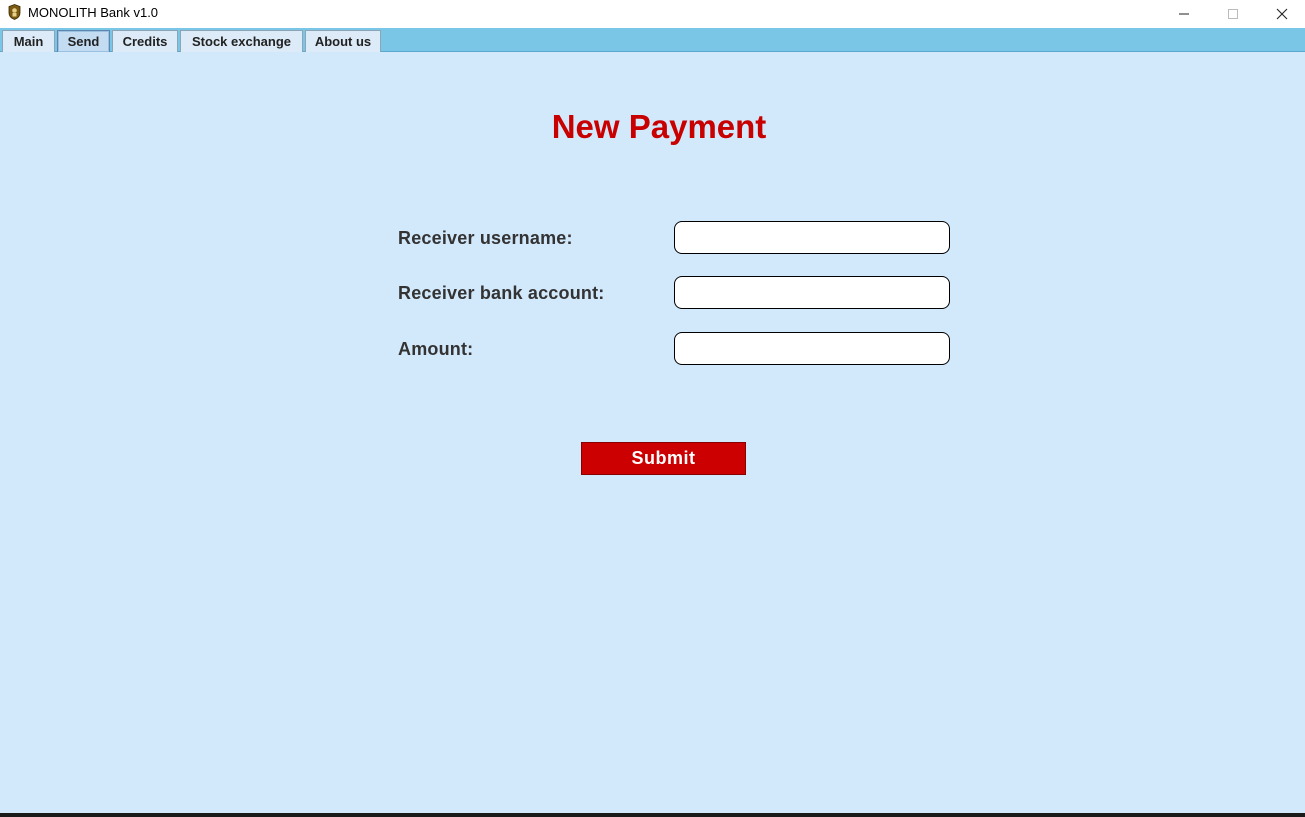 The width and height of the screenshot is (1305, 817). Describe the element at coordinates (83, 41) in the screenshot. I see `tab-send: Send` at that location.